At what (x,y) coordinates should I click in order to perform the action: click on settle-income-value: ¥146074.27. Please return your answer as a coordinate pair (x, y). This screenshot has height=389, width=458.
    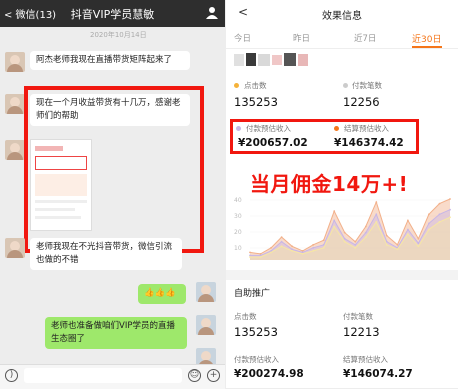
    Looking at the image, I should click on (378, 374).